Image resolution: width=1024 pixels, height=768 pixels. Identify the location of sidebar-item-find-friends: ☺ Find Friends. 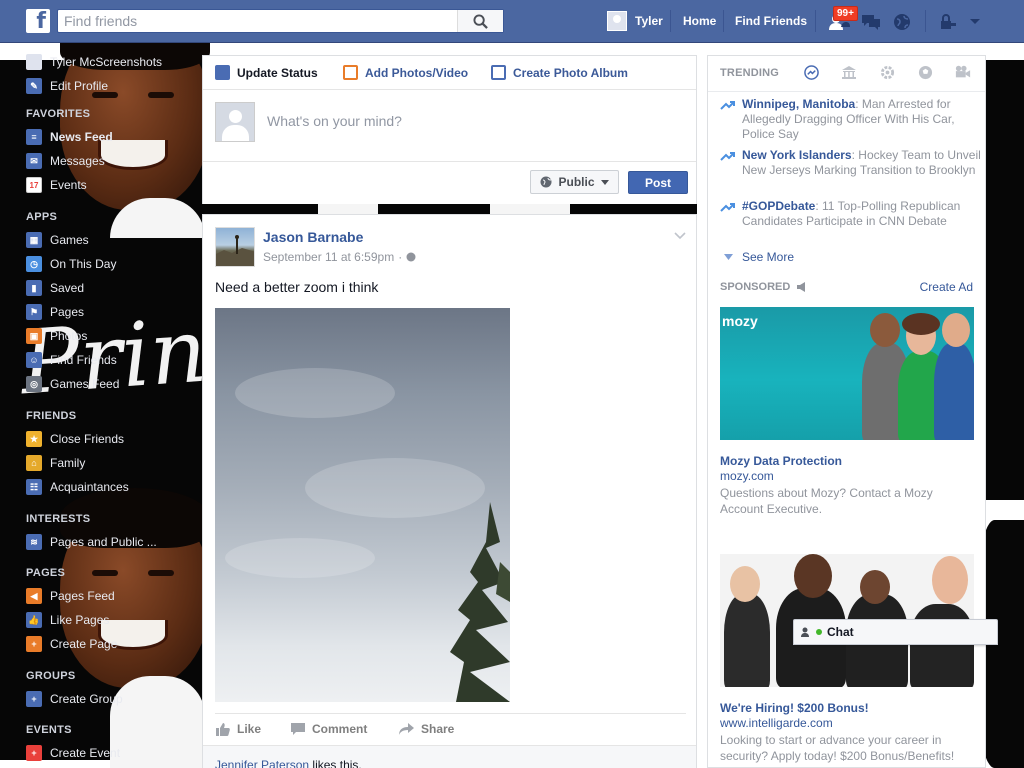
(71, 360).